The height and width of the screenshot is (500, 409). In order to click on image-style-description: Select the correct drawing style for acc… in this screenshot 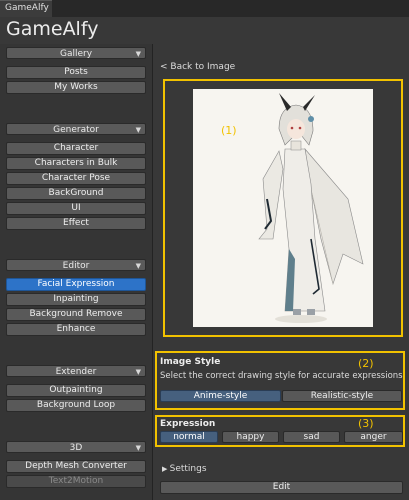, I will do `click(281, 376)`.